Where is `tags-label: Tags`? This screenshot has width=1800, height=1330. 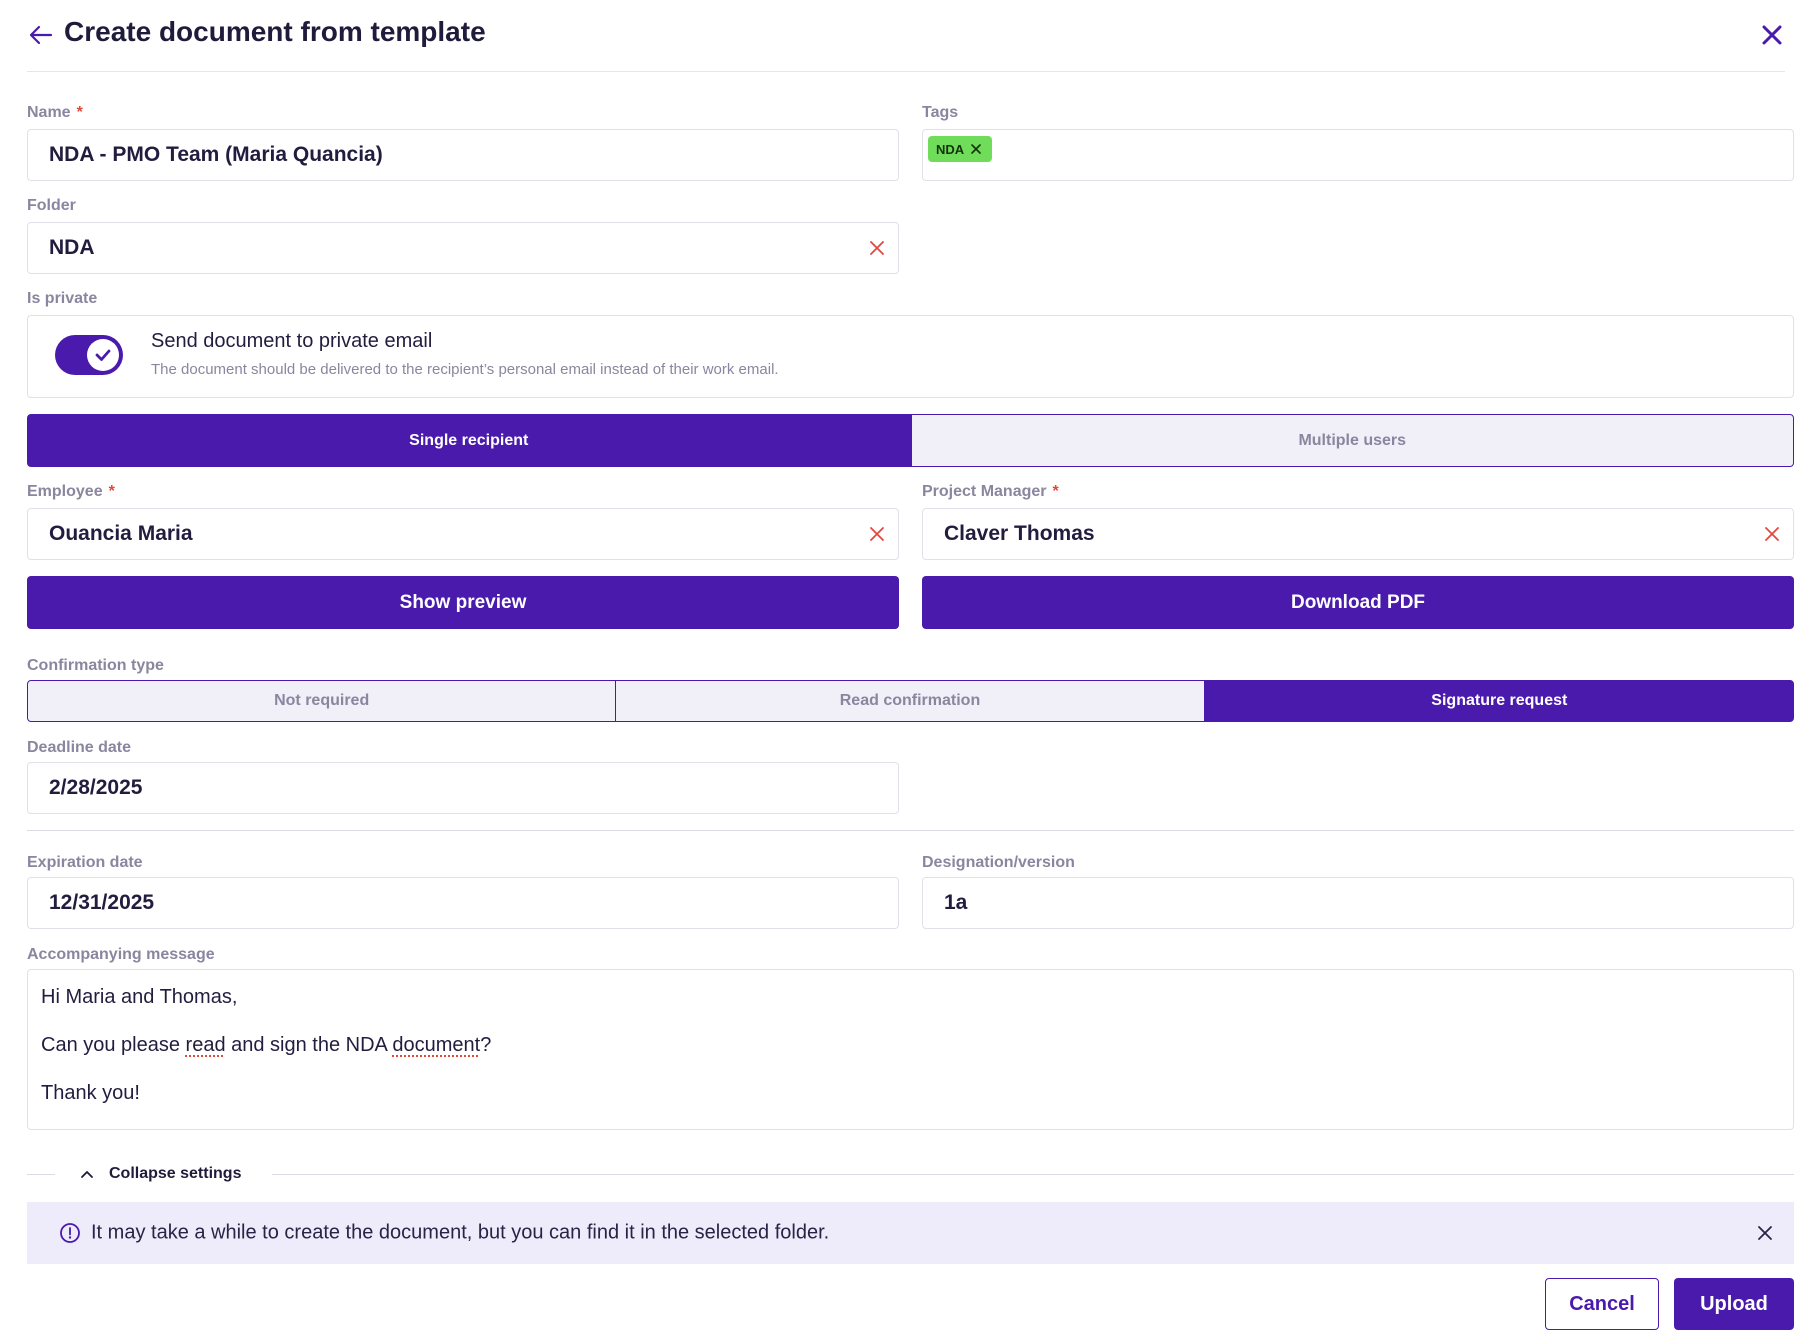 tags-label: Tags is located at coordinates (940, 112).